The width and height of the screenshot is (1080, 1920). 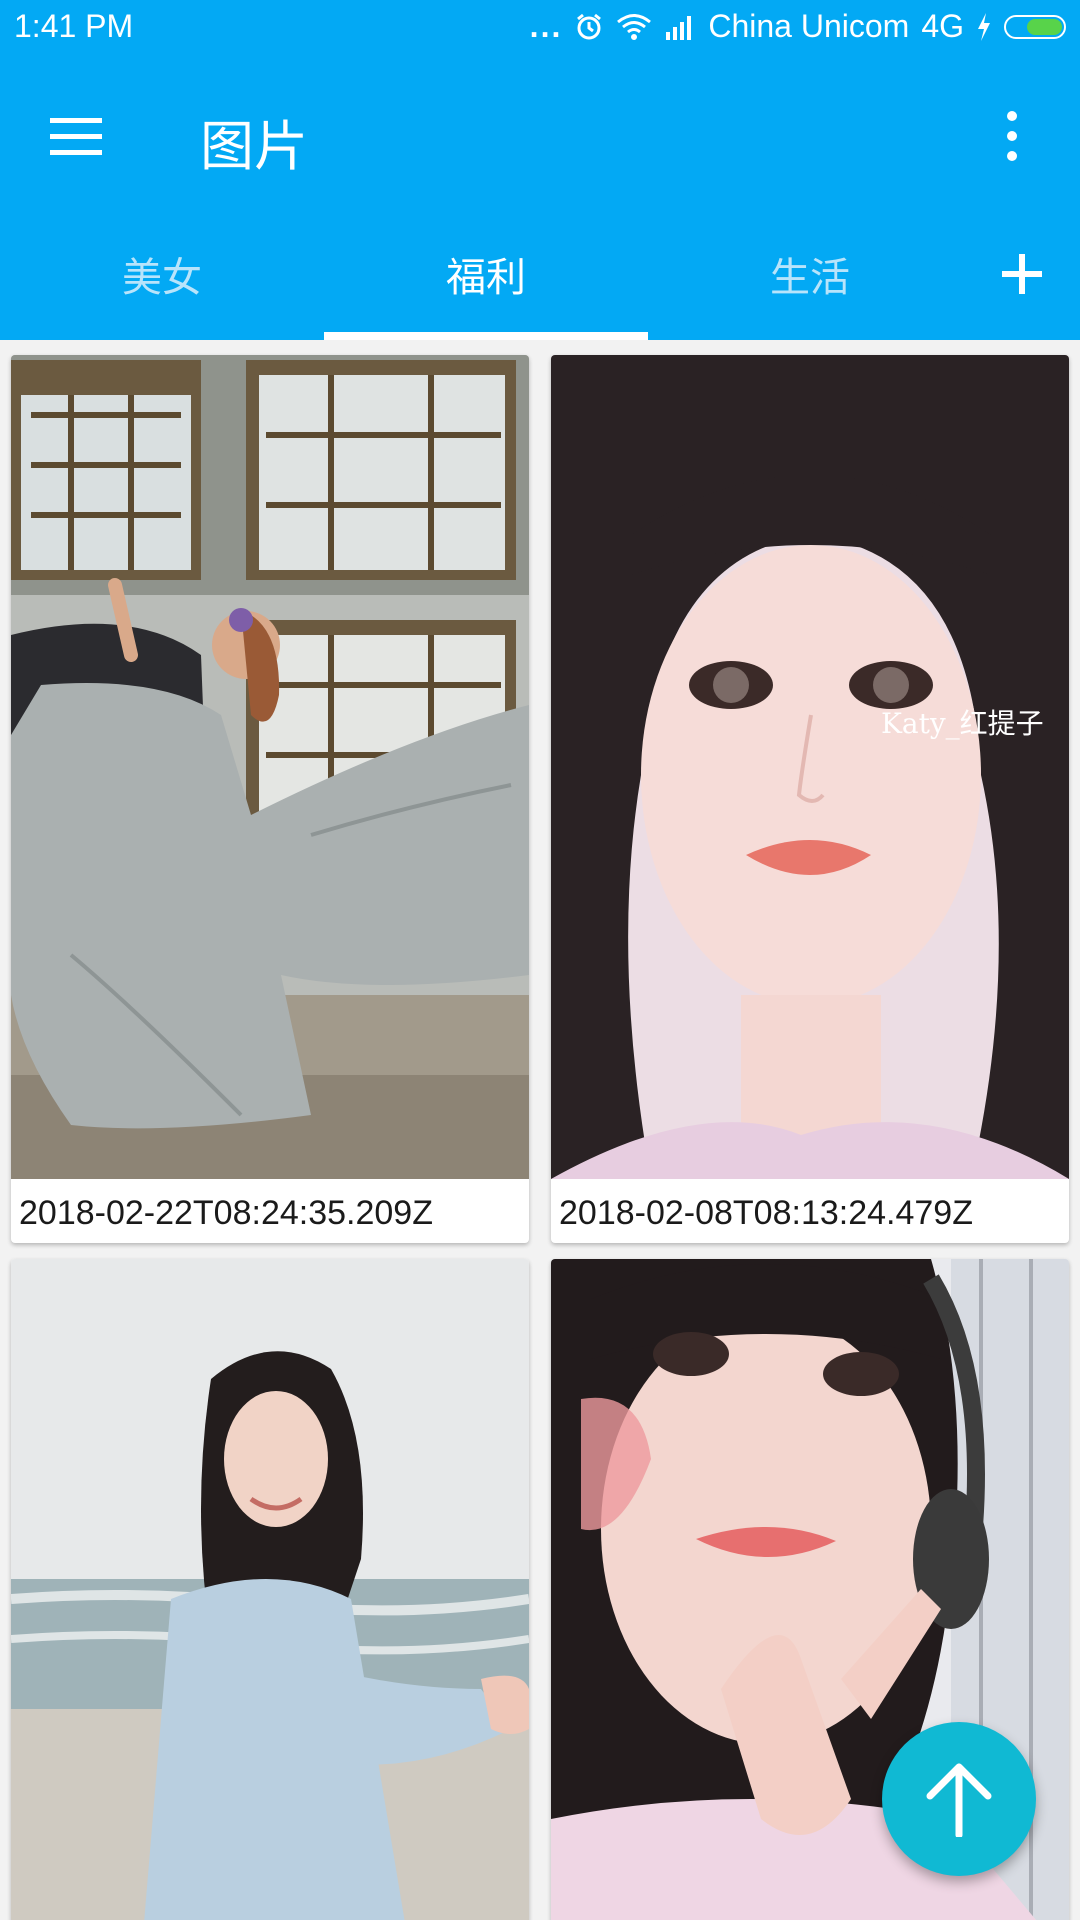 I want to click on alarm-icon, so click(x=589, y=27).